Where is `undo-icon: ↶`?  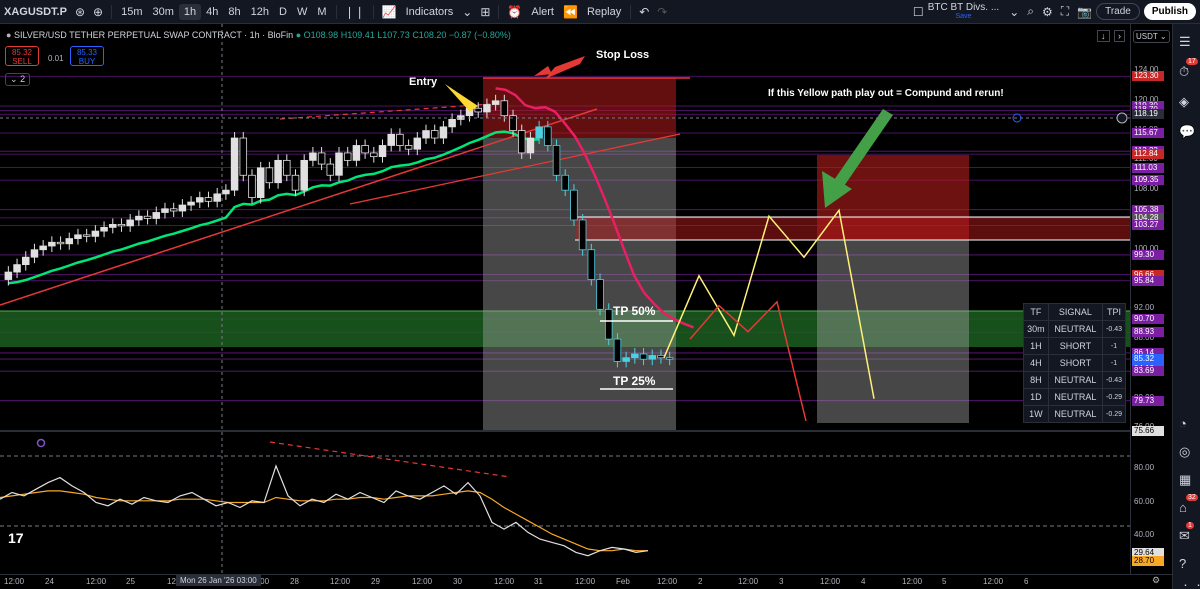
undo-icon: ↶ is located at coordinates (644, 12).